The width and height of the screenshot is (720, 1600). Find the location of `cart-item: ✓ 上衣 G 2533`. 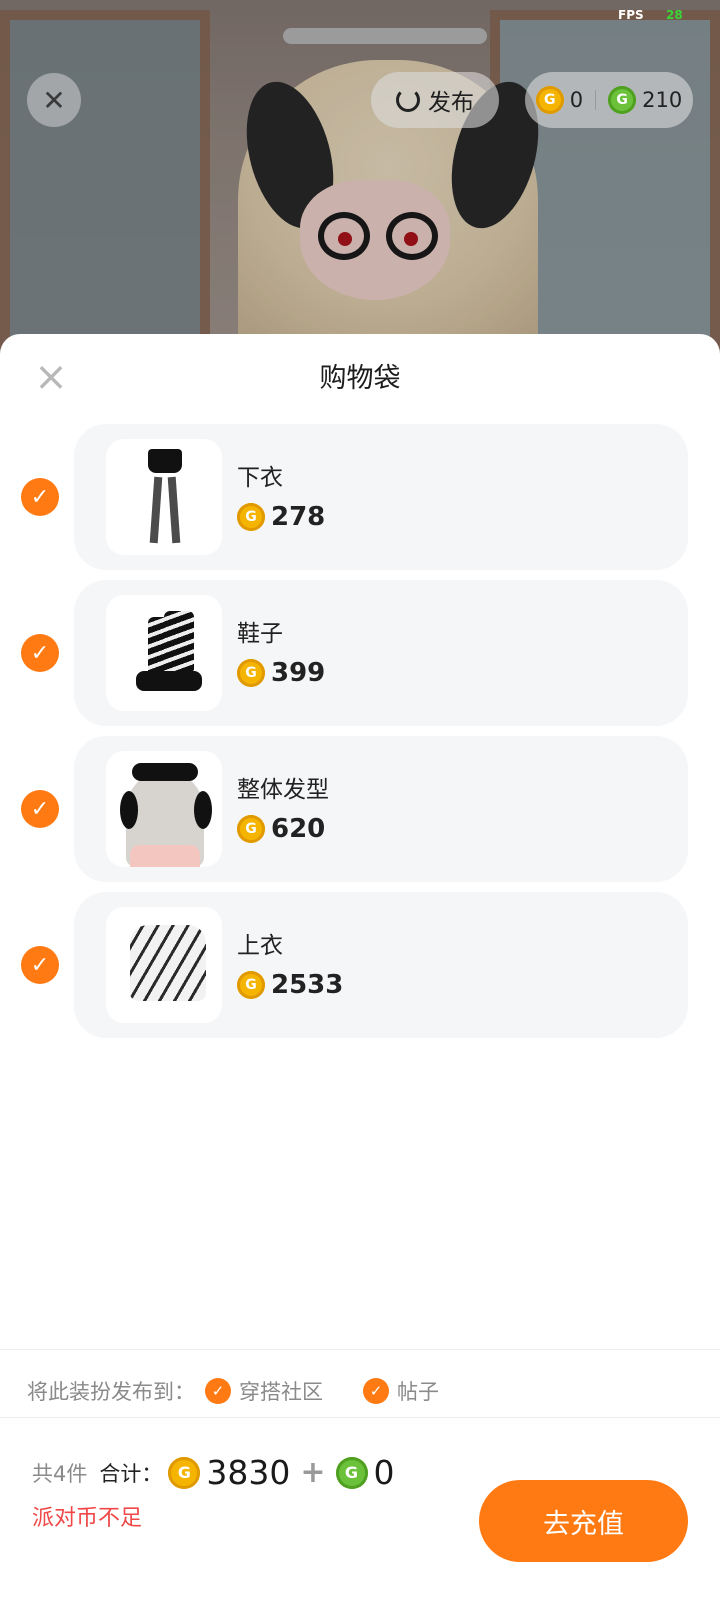

cart-item: ✓ 上衣 G 2533 is located at coordinates (360, 965).